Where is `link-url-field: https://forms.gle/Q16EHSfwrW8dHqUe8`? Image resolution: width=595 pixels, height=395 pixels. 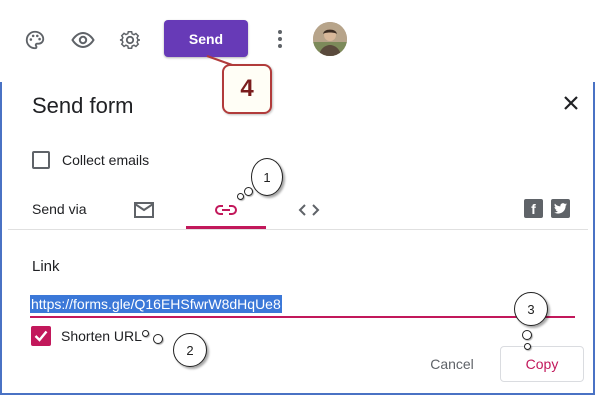 link-url-field: https://forms.gle/Q16EHSfwrW8dHqUe8 is located at coordinates (302, 306).